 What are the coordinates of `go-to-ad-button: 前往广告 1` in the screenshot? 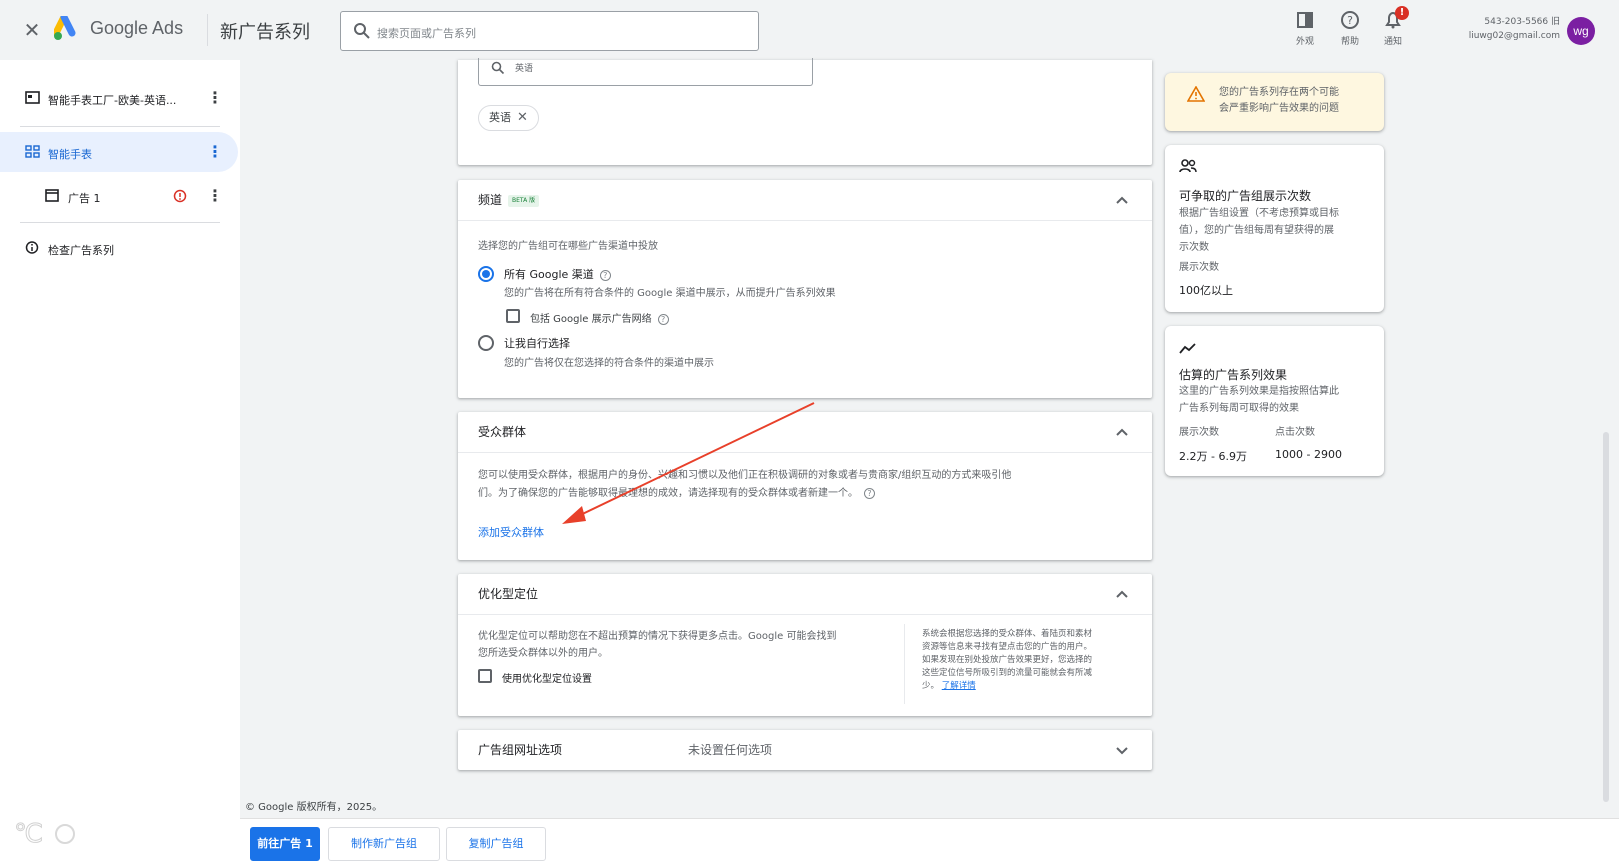 It's located at (285, 844).